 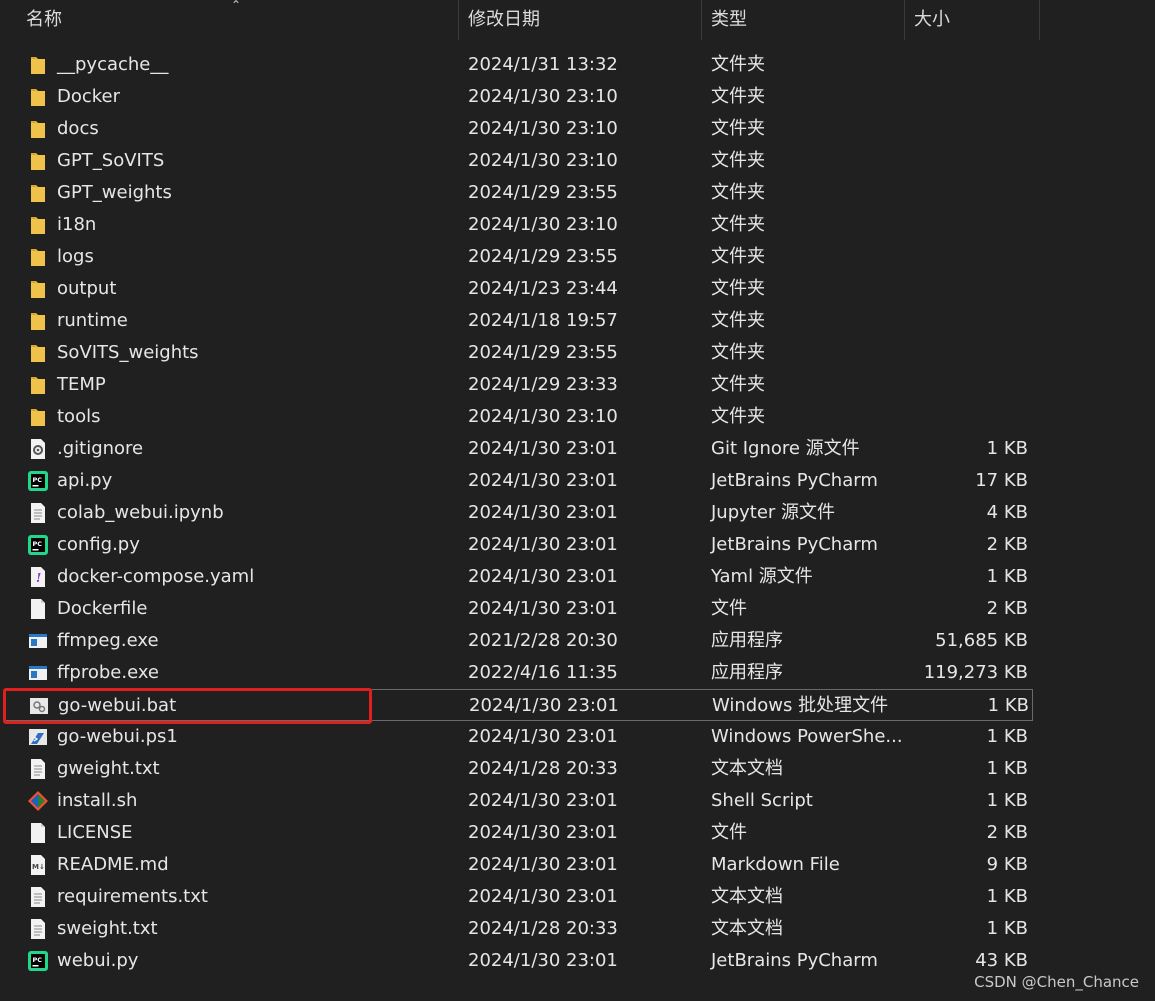 I want to click on file-row: ffmpeg.exe 2021/2/28 20:30 应用程序 51,685 KB, so click(x=520, y=641).